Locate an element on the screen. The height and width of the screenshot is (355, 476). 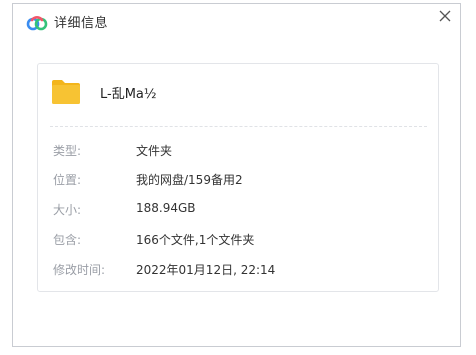
size-label: 大小: is located at coordinates (67, 210).